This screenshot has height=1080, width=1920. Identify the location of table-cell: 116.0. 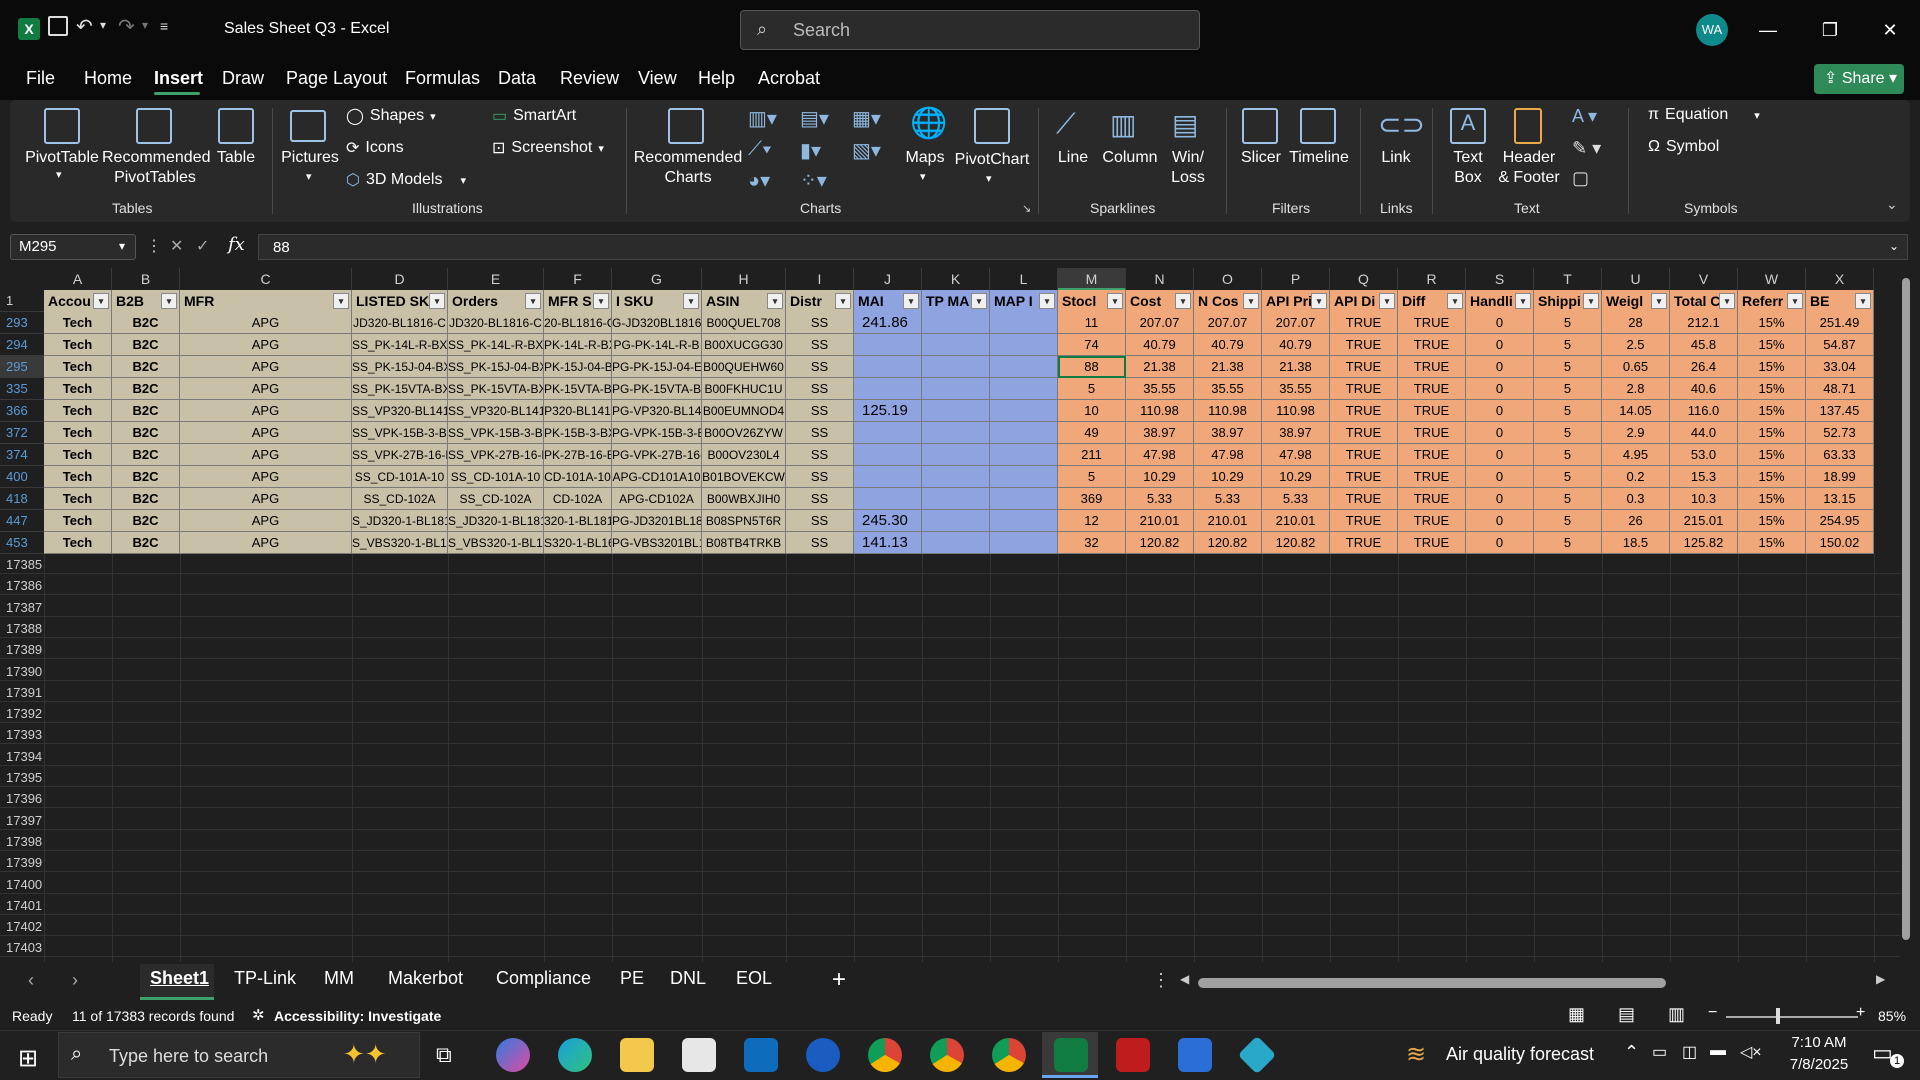
(1704, 411).